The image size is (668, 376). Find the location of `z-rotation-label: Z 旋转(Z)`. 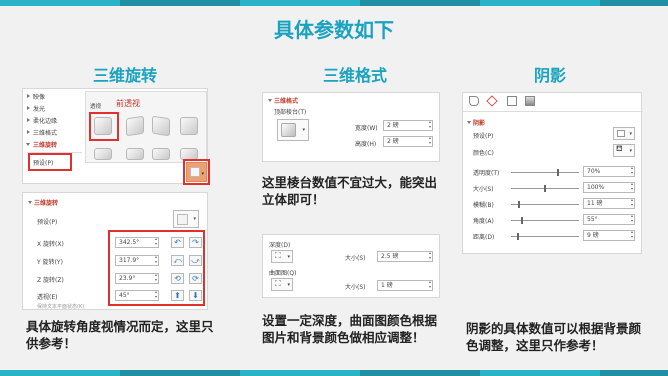

z-rotation-label: Z 旋转(Z) is located at coordinates (50, 280).